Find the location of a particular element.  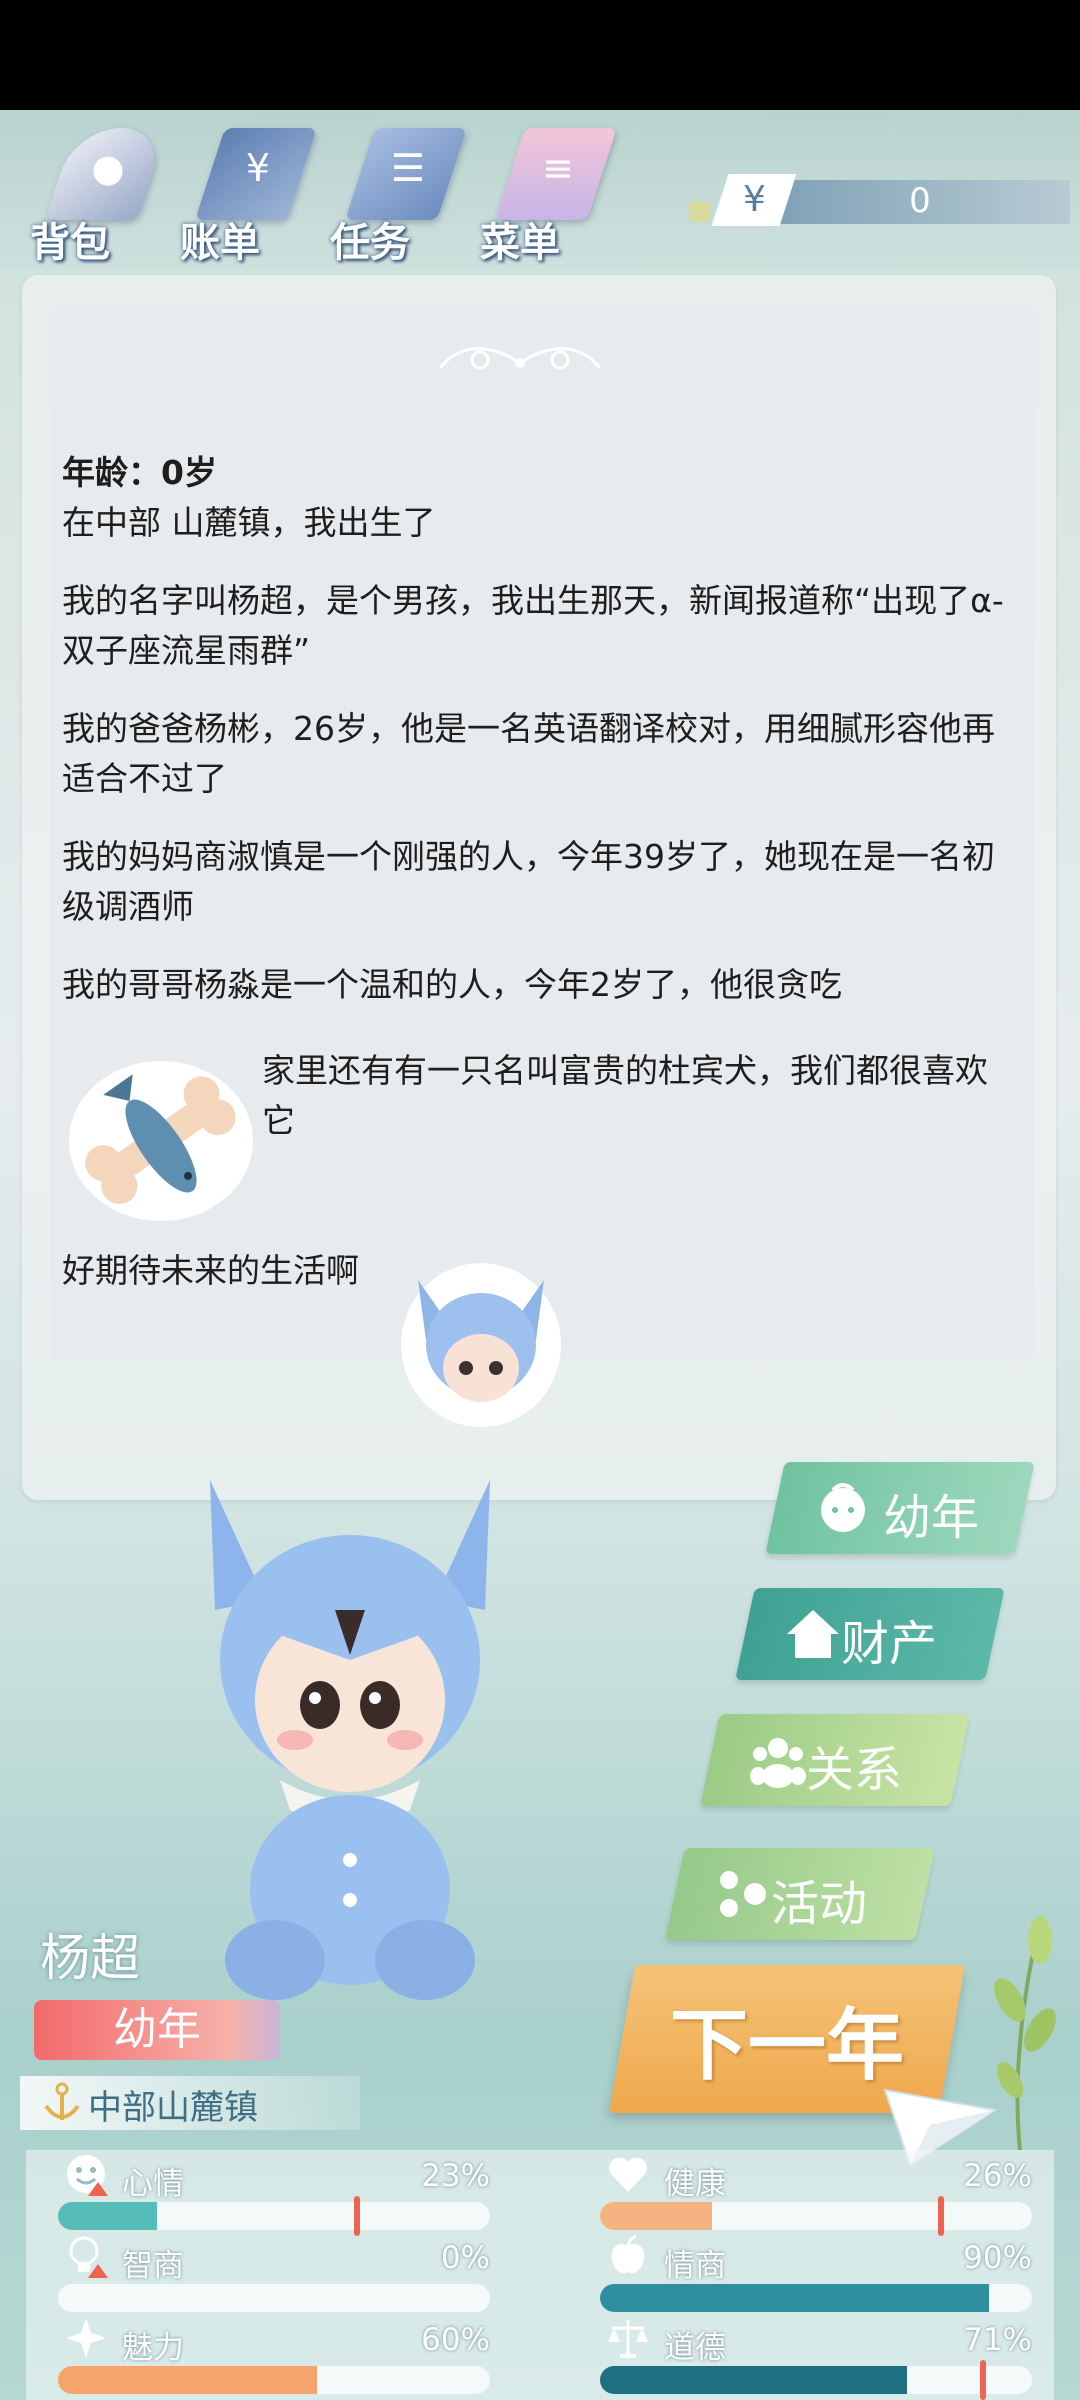

people-icon is located at coordinates (778, 1763).